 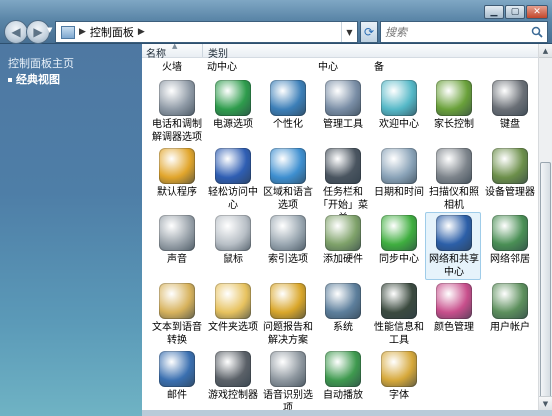 What do you see at coordinates (38, 32) in the screenshot?
I see `forward-arrow-icon: ▶` at bounding box center [38, 32].